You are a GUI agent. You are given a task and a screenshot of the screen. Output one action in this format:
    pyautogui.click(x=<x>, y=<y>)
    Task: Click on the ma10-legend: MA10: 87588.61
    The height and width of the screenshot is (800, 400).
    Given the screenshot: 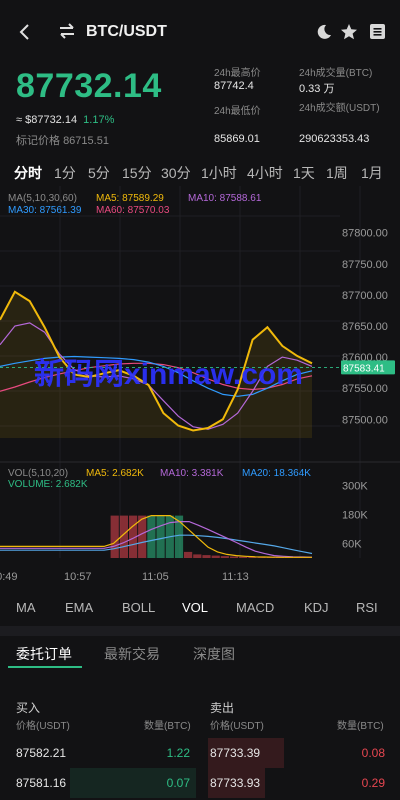 What is the action you would take?
    pyautogui.click(x=225, y=198)
    